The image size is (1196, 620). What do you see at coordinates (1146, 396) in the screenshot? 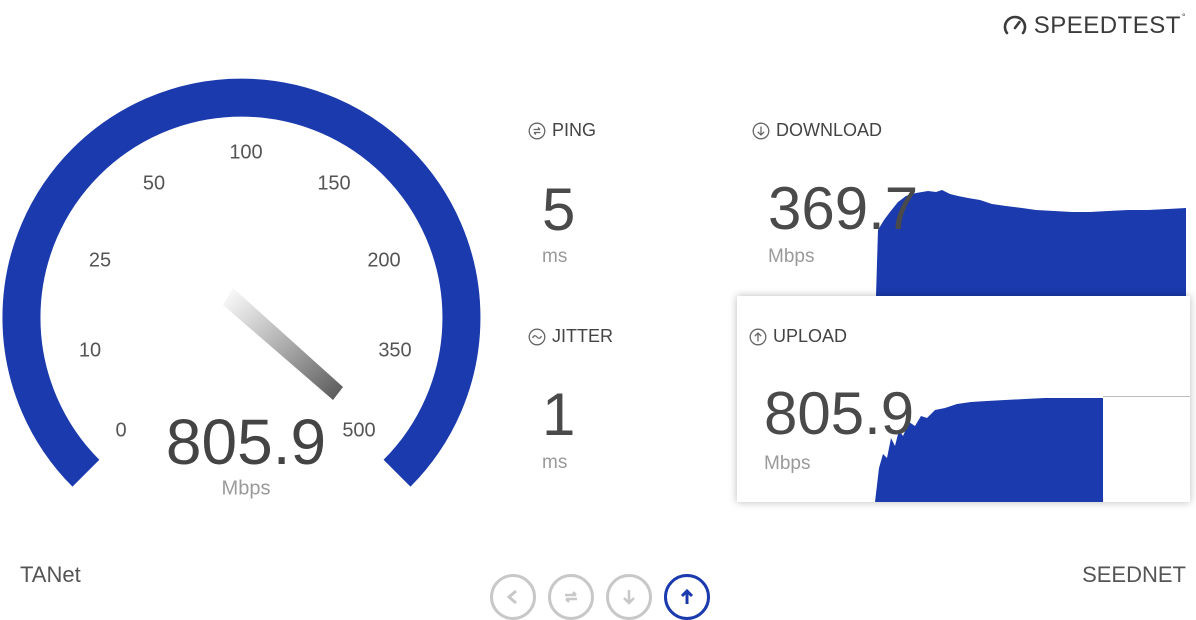
I see `upload-graph-baseline` at bounding box center [1146, 396].